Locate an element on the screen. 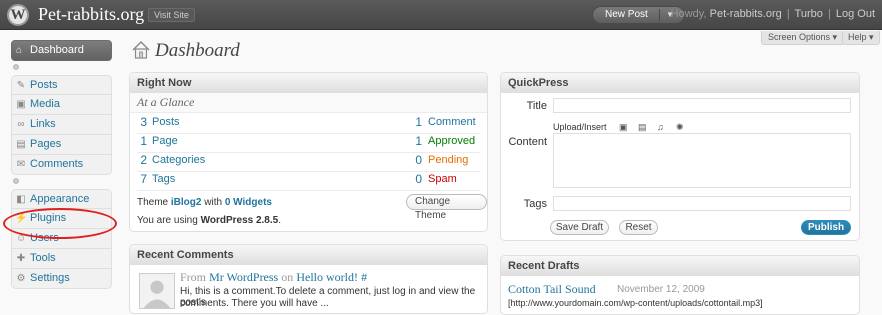 The height and width of the screenshot is (315, 882). user-profile-link: Pet-rabbits.org is located at coordinates (746, 14).